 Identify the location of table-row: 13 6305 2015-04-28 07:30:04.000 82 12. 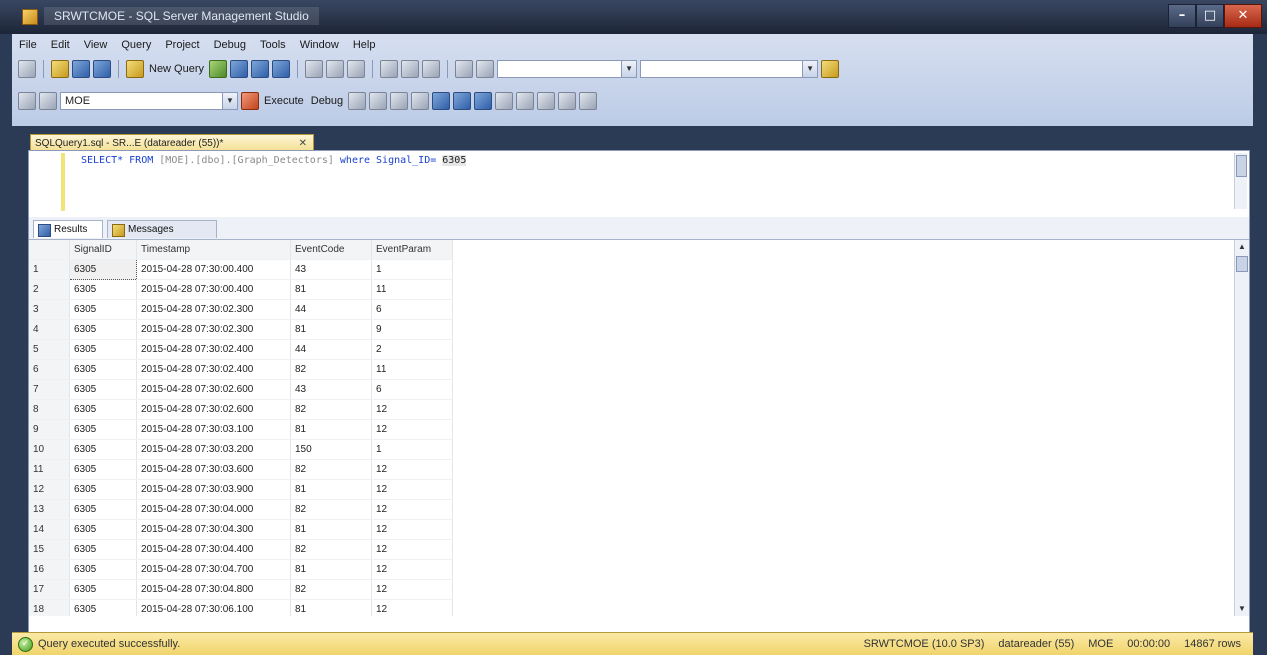
(241, 509).